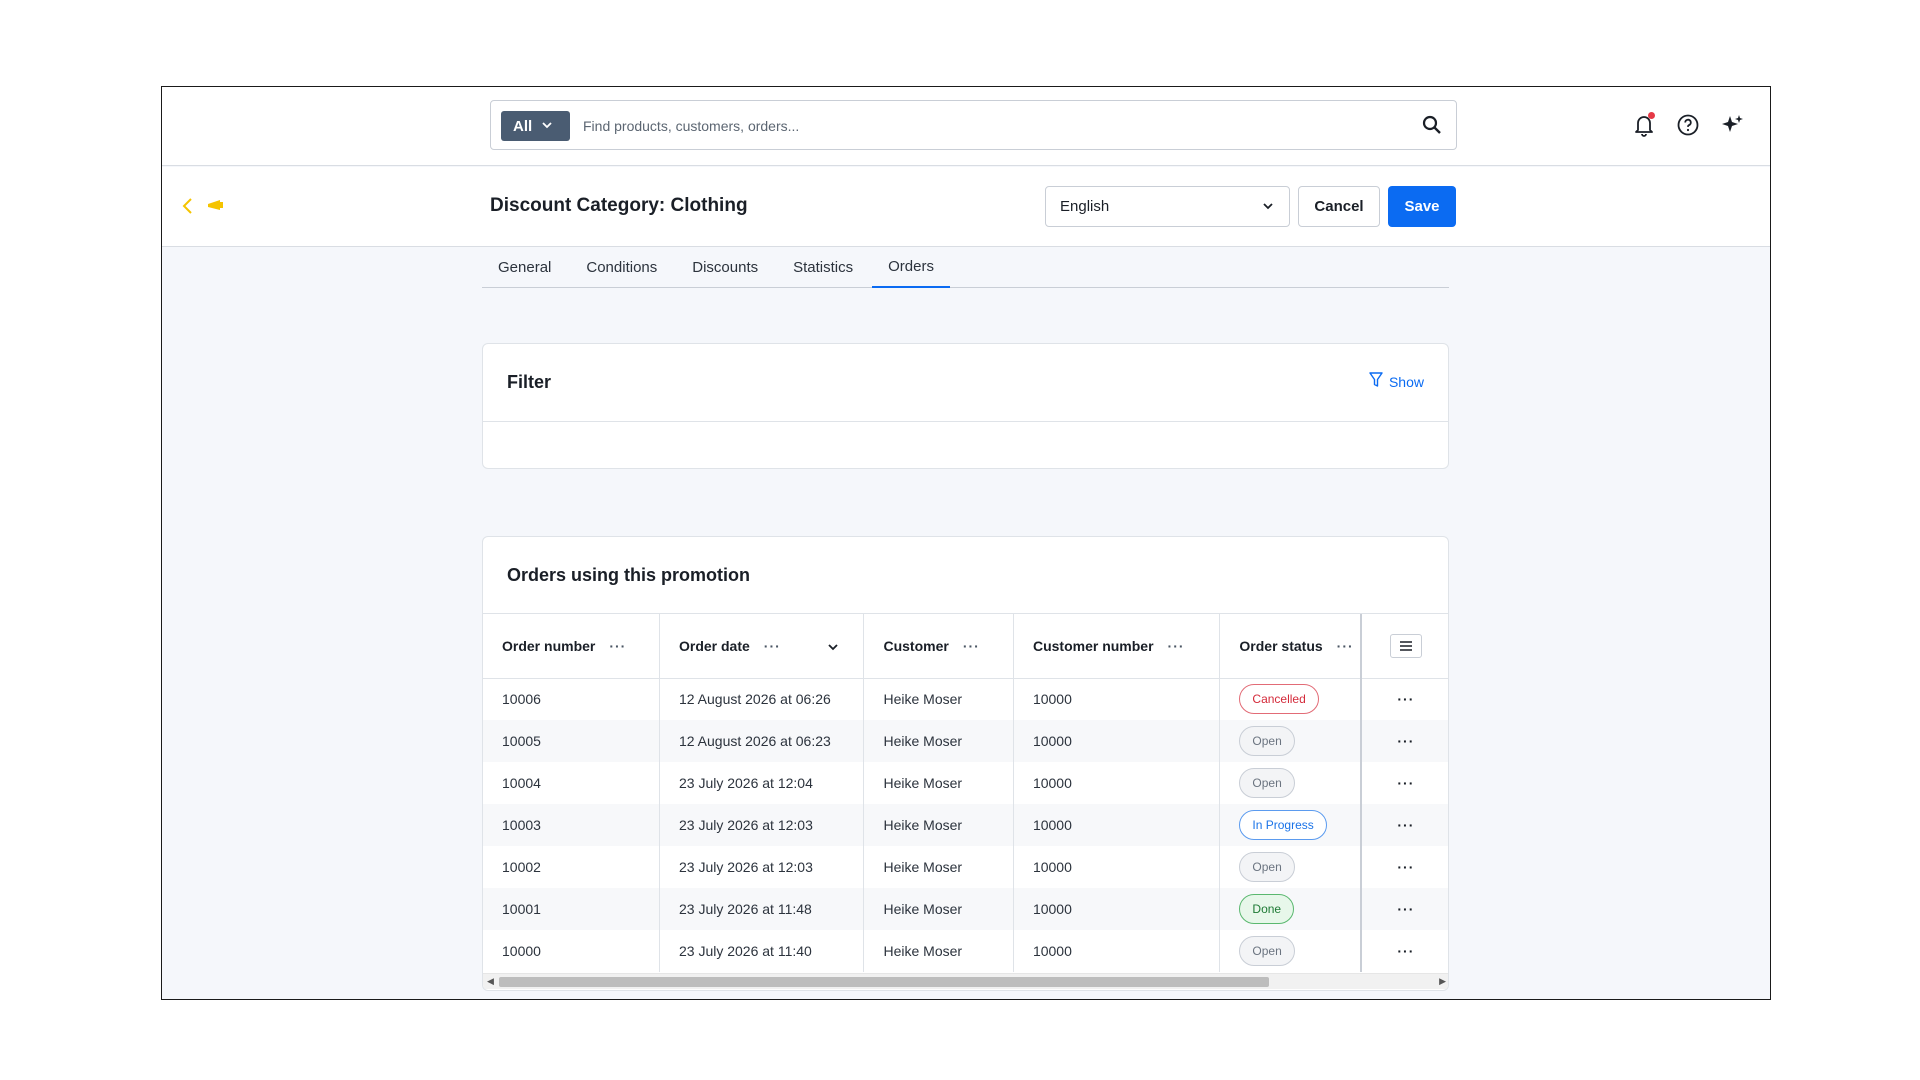  What do you see at coordinates (1422, 206) in the screenshot?
I see `save-button: Save` at bounding box center [1422, 206].